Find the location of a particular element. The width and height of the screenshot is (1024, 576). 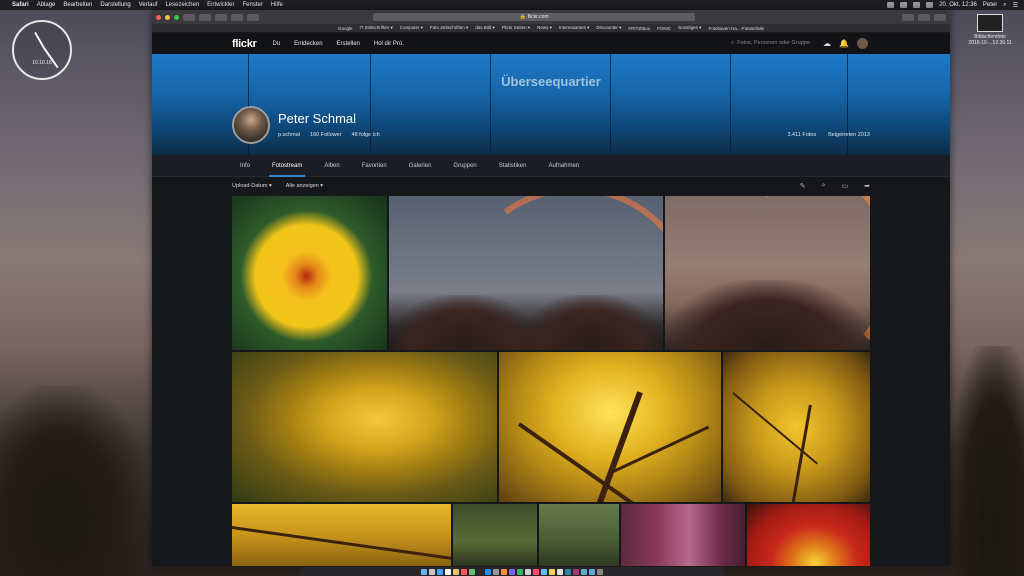

tab-info: Info is located at coordinates (245, 166).